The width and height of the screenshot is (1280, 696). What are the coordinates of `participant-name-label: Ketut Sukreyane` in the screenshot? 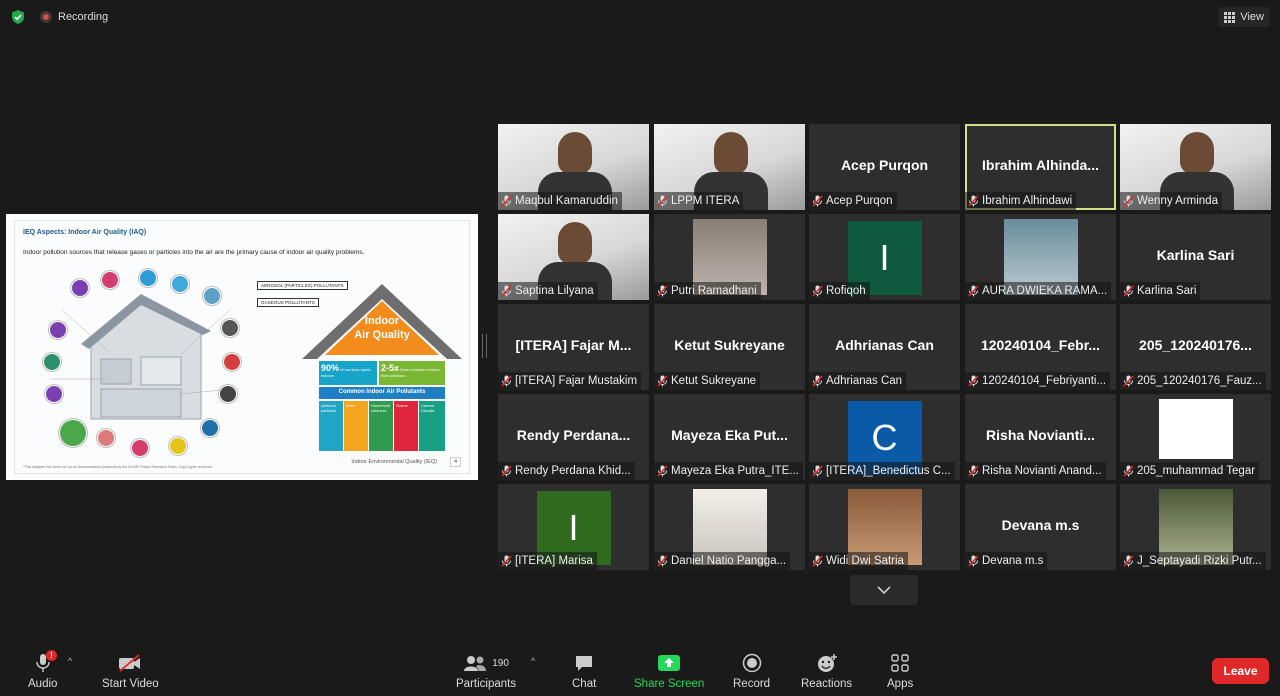 It's located at (707, 381).